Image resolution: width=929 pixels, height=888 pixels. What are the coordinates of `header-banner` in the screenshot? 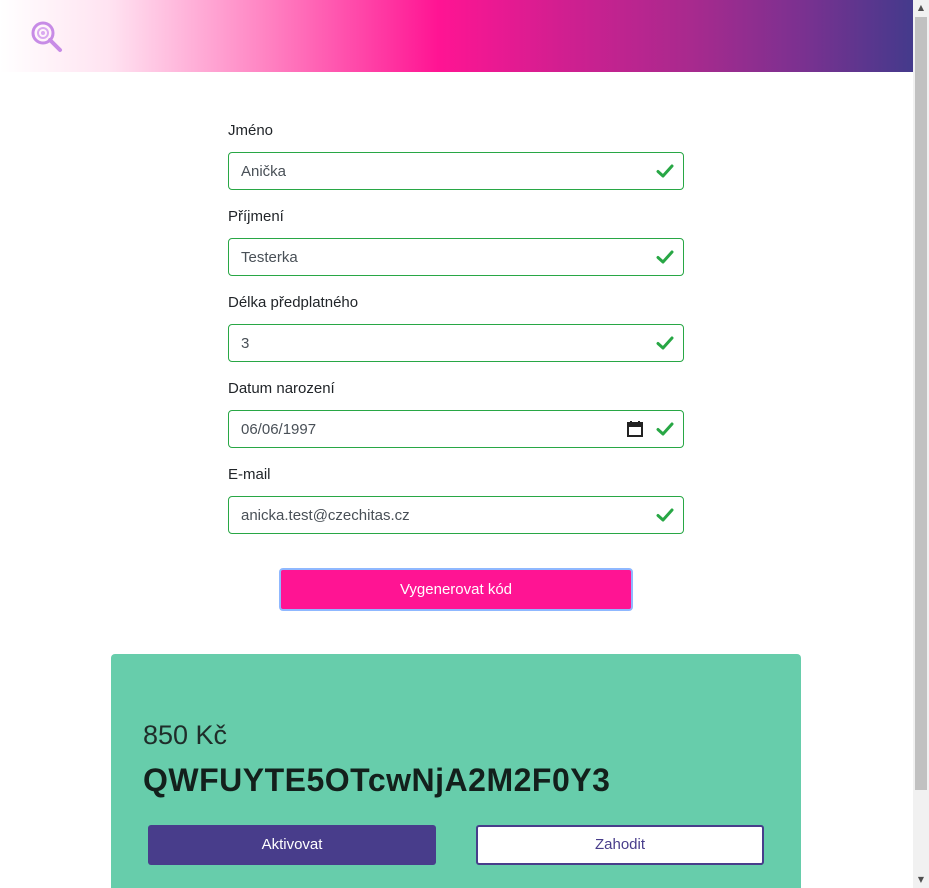 It's located at (456, 36).